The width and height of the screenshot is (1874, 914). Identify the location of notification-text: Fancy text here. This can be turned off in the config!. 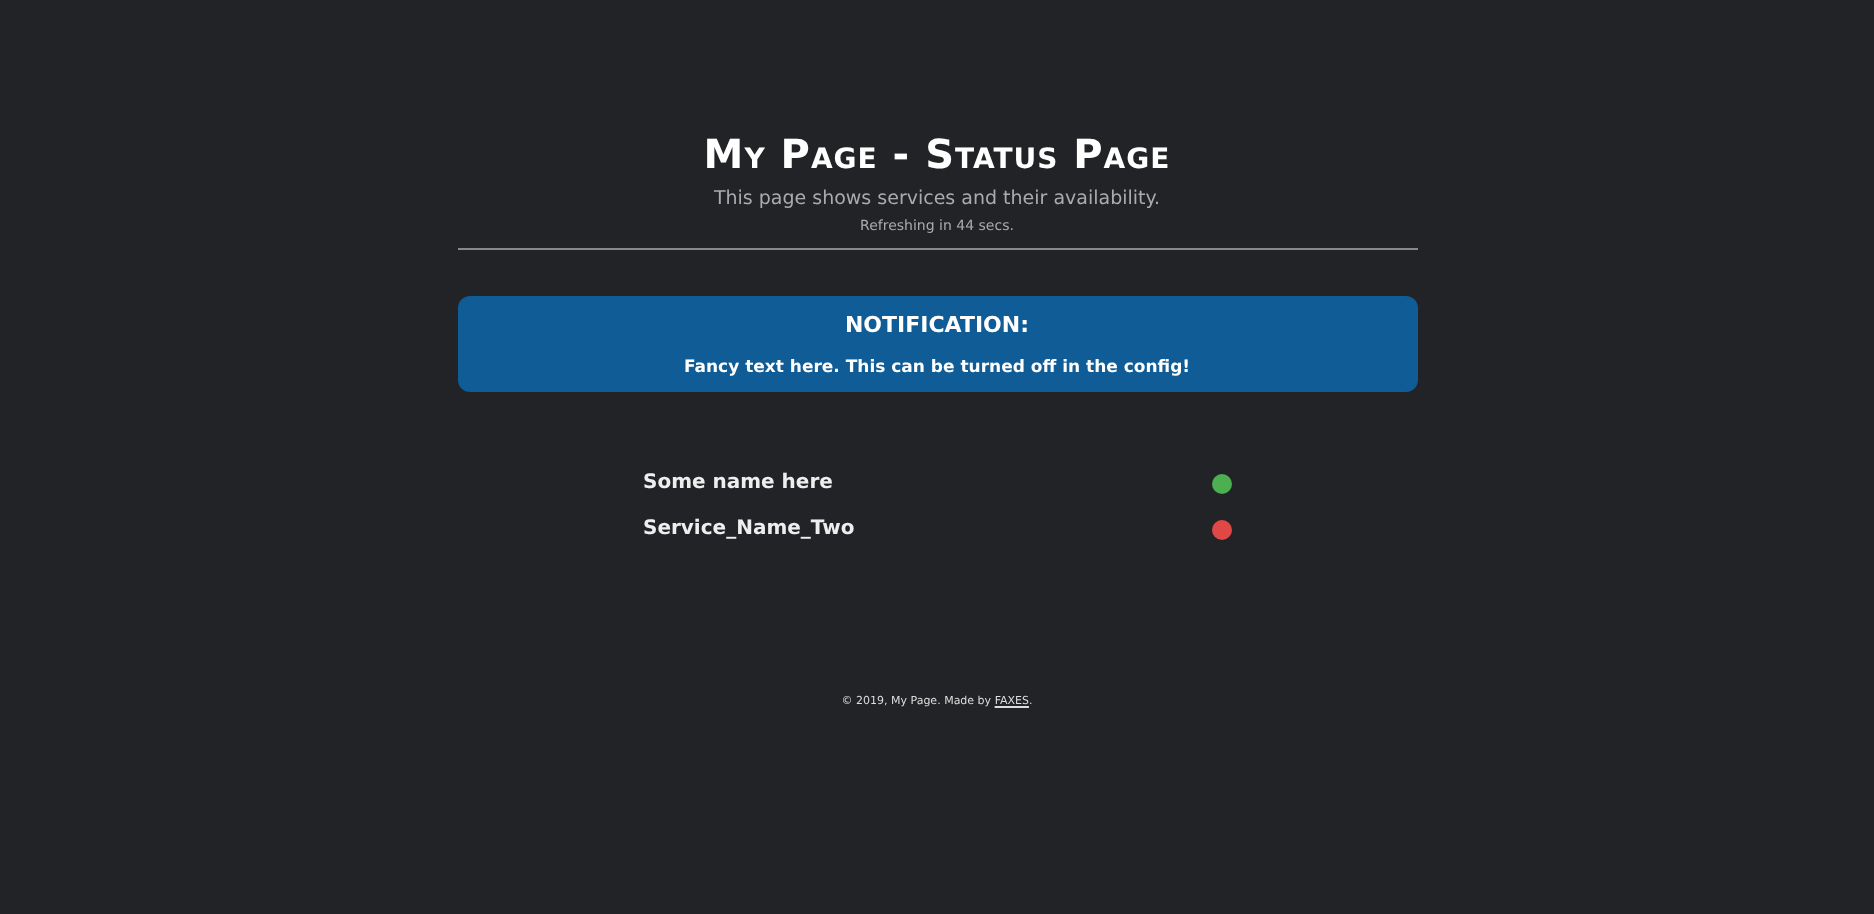
(937, 368).